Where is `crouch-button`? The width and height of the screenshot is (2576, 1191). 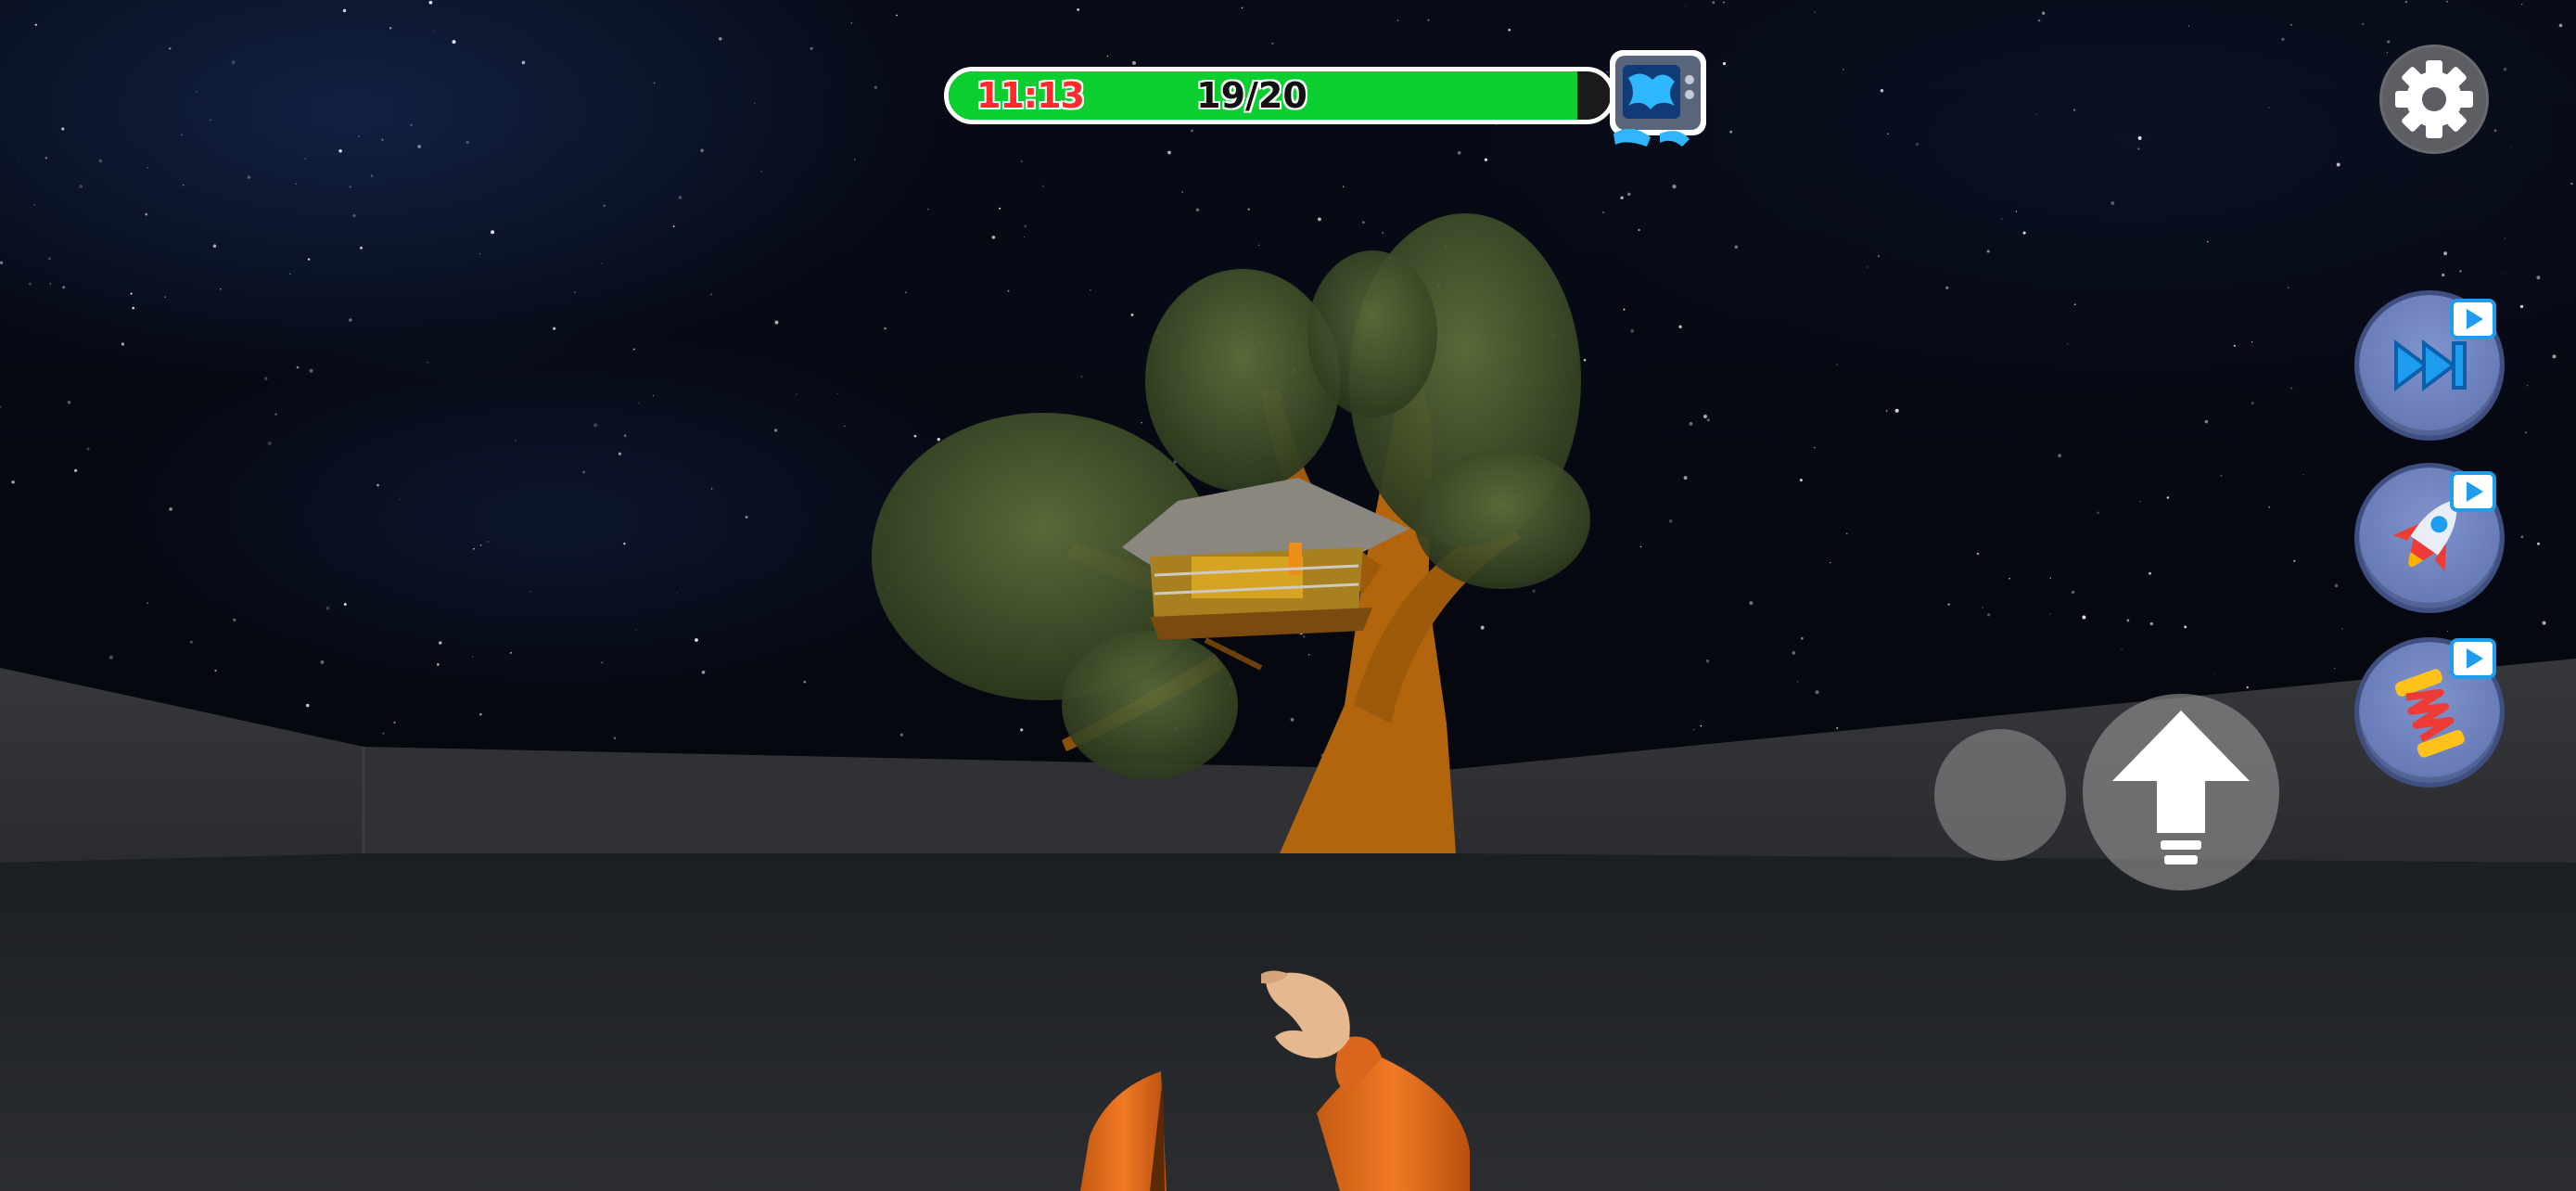
crouch-button is located at coordinates (2000, 795).